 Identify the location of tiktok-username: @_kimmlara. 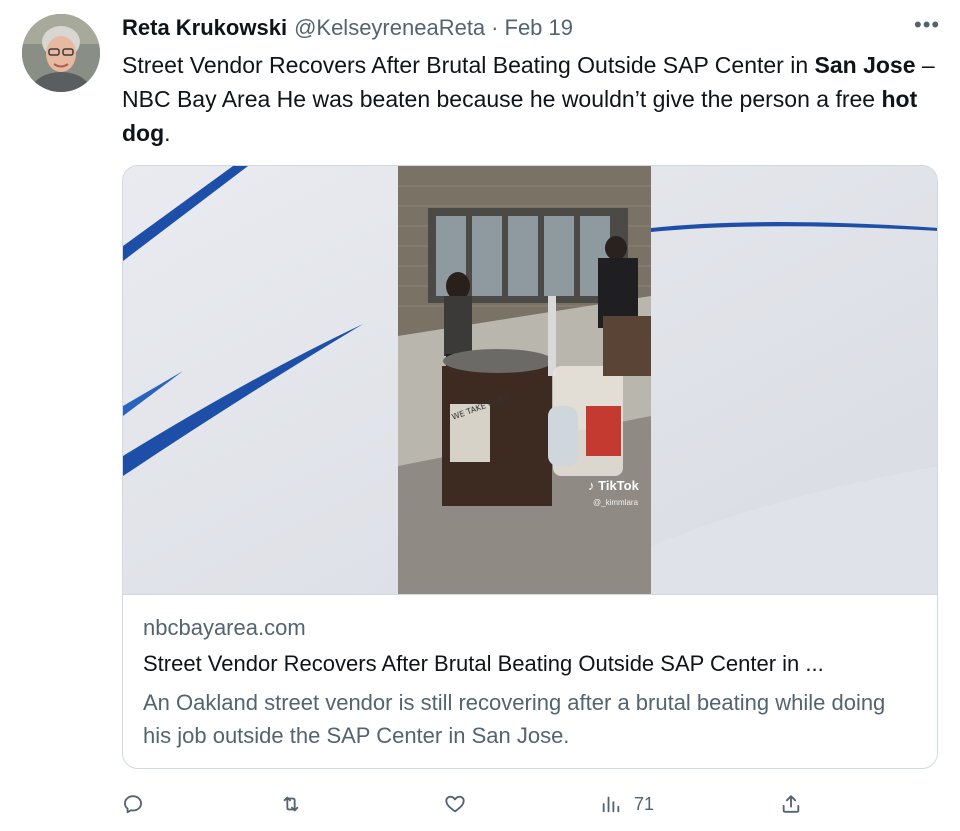
(616, 502).